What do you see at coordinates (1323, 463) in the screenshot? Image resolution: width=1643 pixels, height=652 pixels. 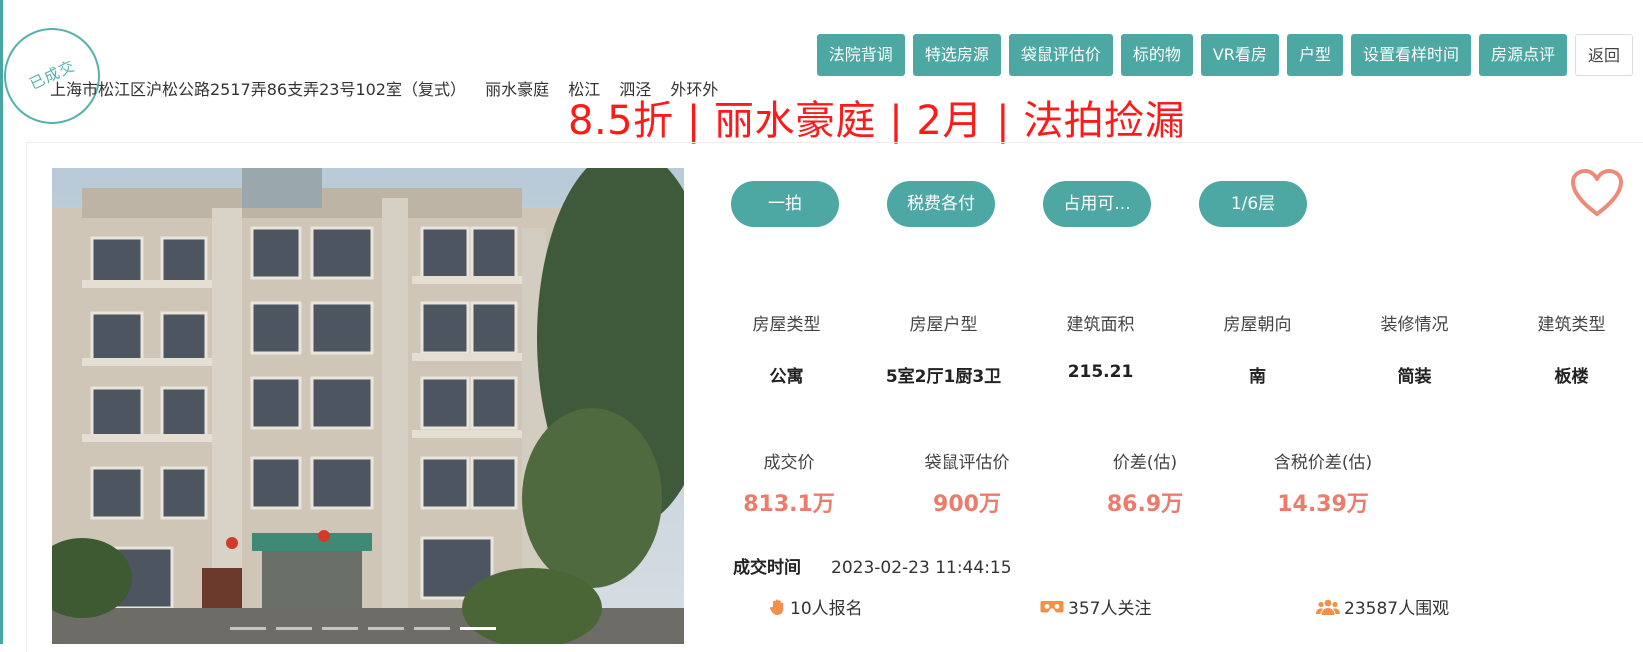 I see `price-label: 含税价差(估)` at bounding box center [1323, 463].